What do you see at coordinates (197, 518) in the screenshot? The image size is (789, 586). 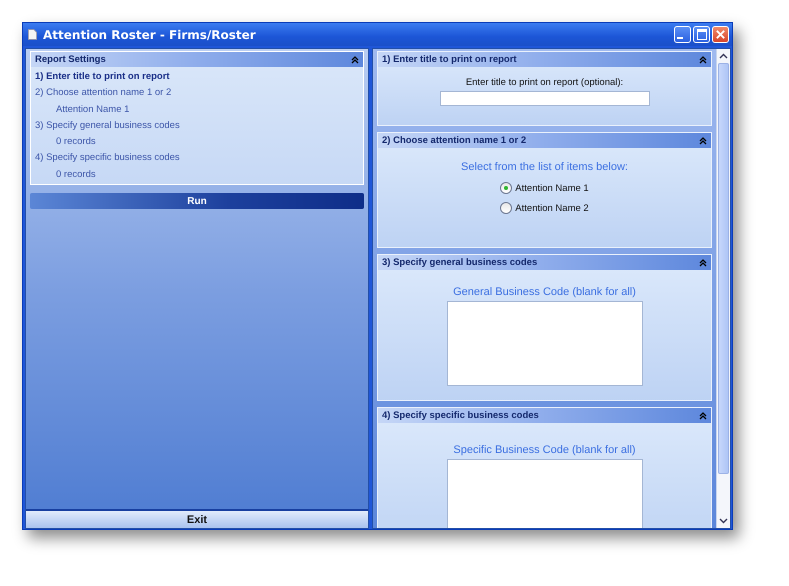 I see `exit-button: Exit` at bounding box center [197, 518].